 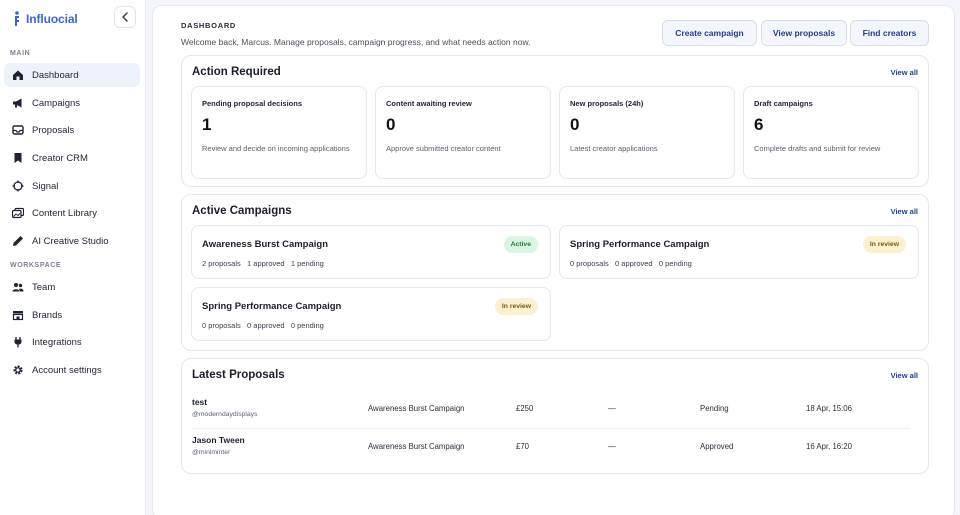 What do you see at coordinates (57, 342) in the screenshot?
I see `sidebar-item-label: Integrations` at bounding box center [57, 342].